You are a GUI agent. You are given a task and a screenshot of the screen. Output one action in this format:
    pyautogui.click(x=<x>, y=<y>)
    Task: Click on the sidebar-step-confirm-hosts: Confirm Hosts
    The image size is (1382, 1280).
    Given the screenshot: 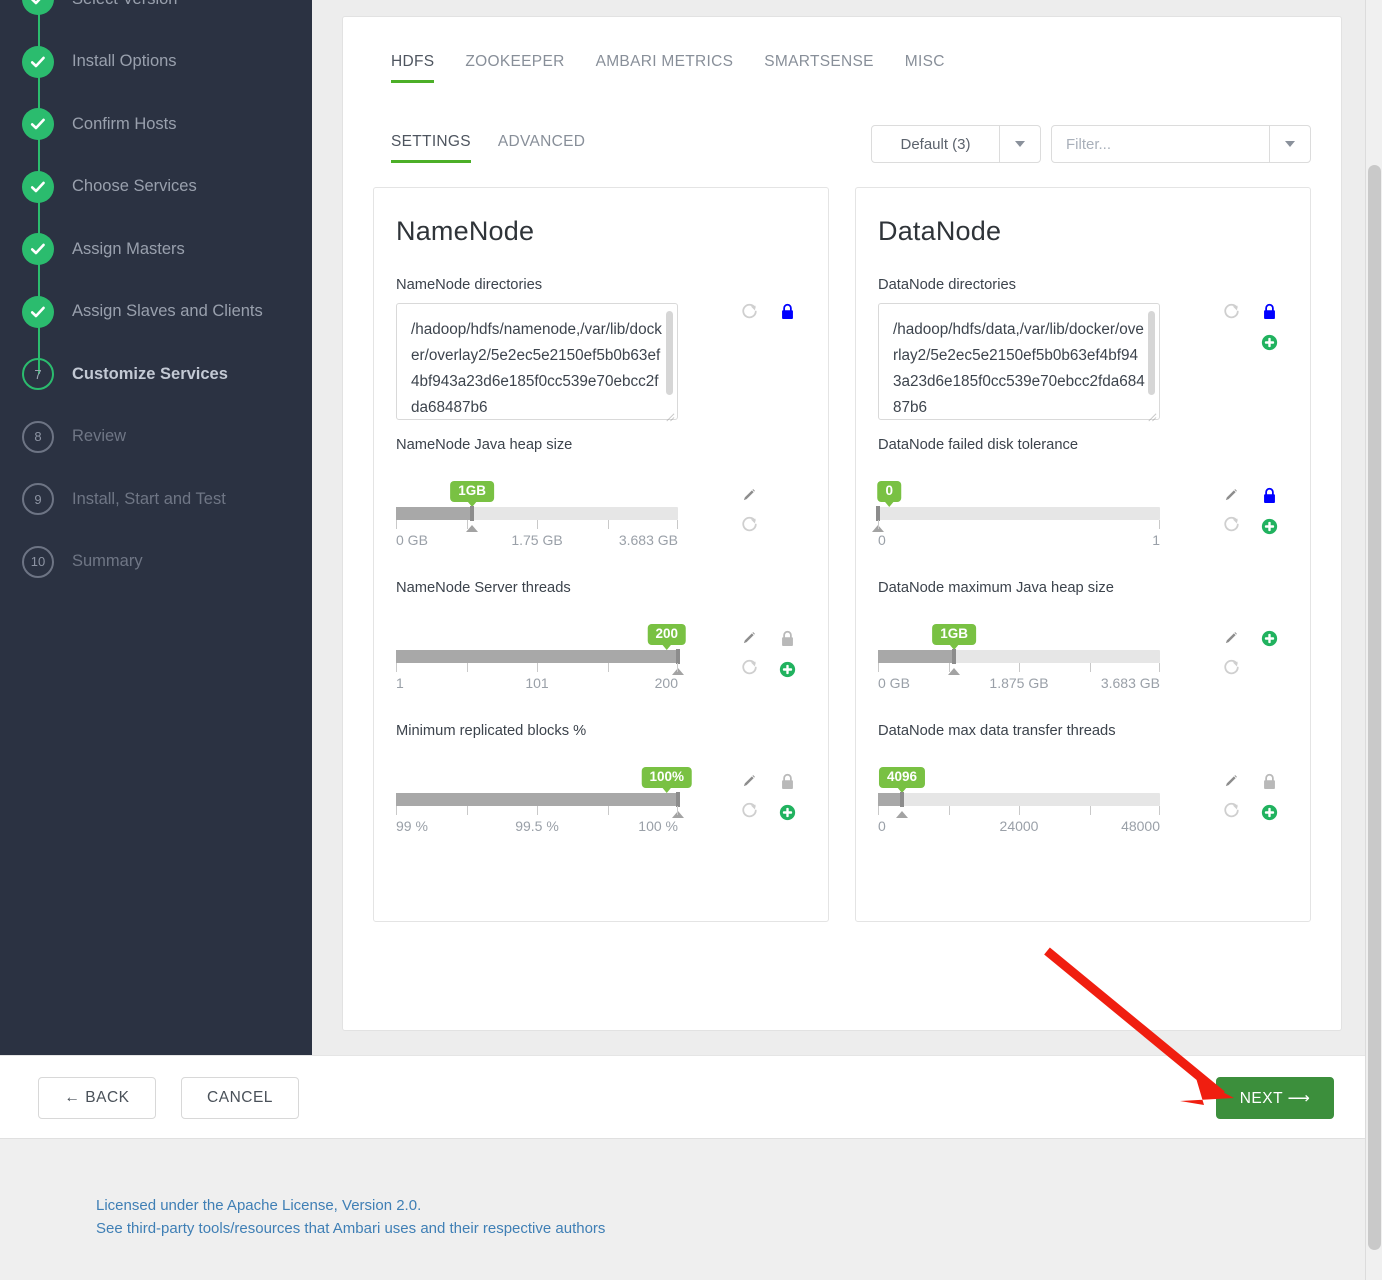 What is the action you would take?
    pyautogui.click(x=156, y=109)
    